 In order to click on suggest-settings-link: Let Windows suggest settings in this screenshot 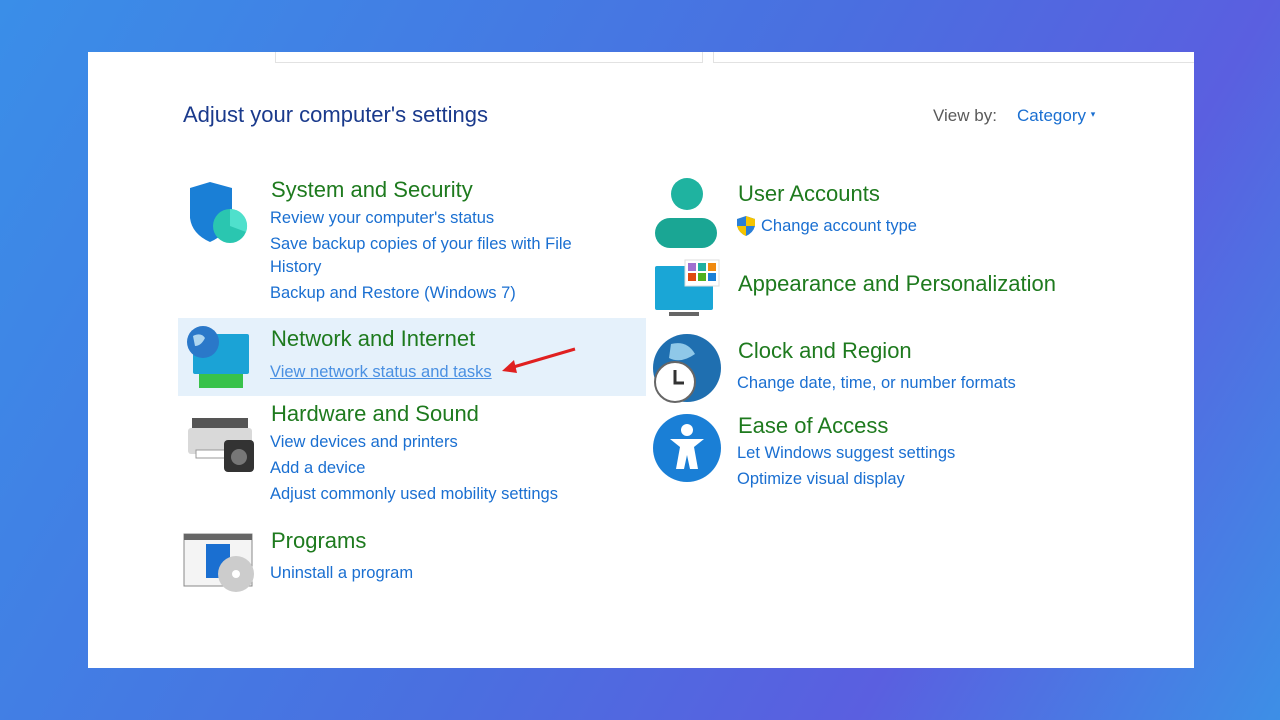, I will do `click(846, 453)`.